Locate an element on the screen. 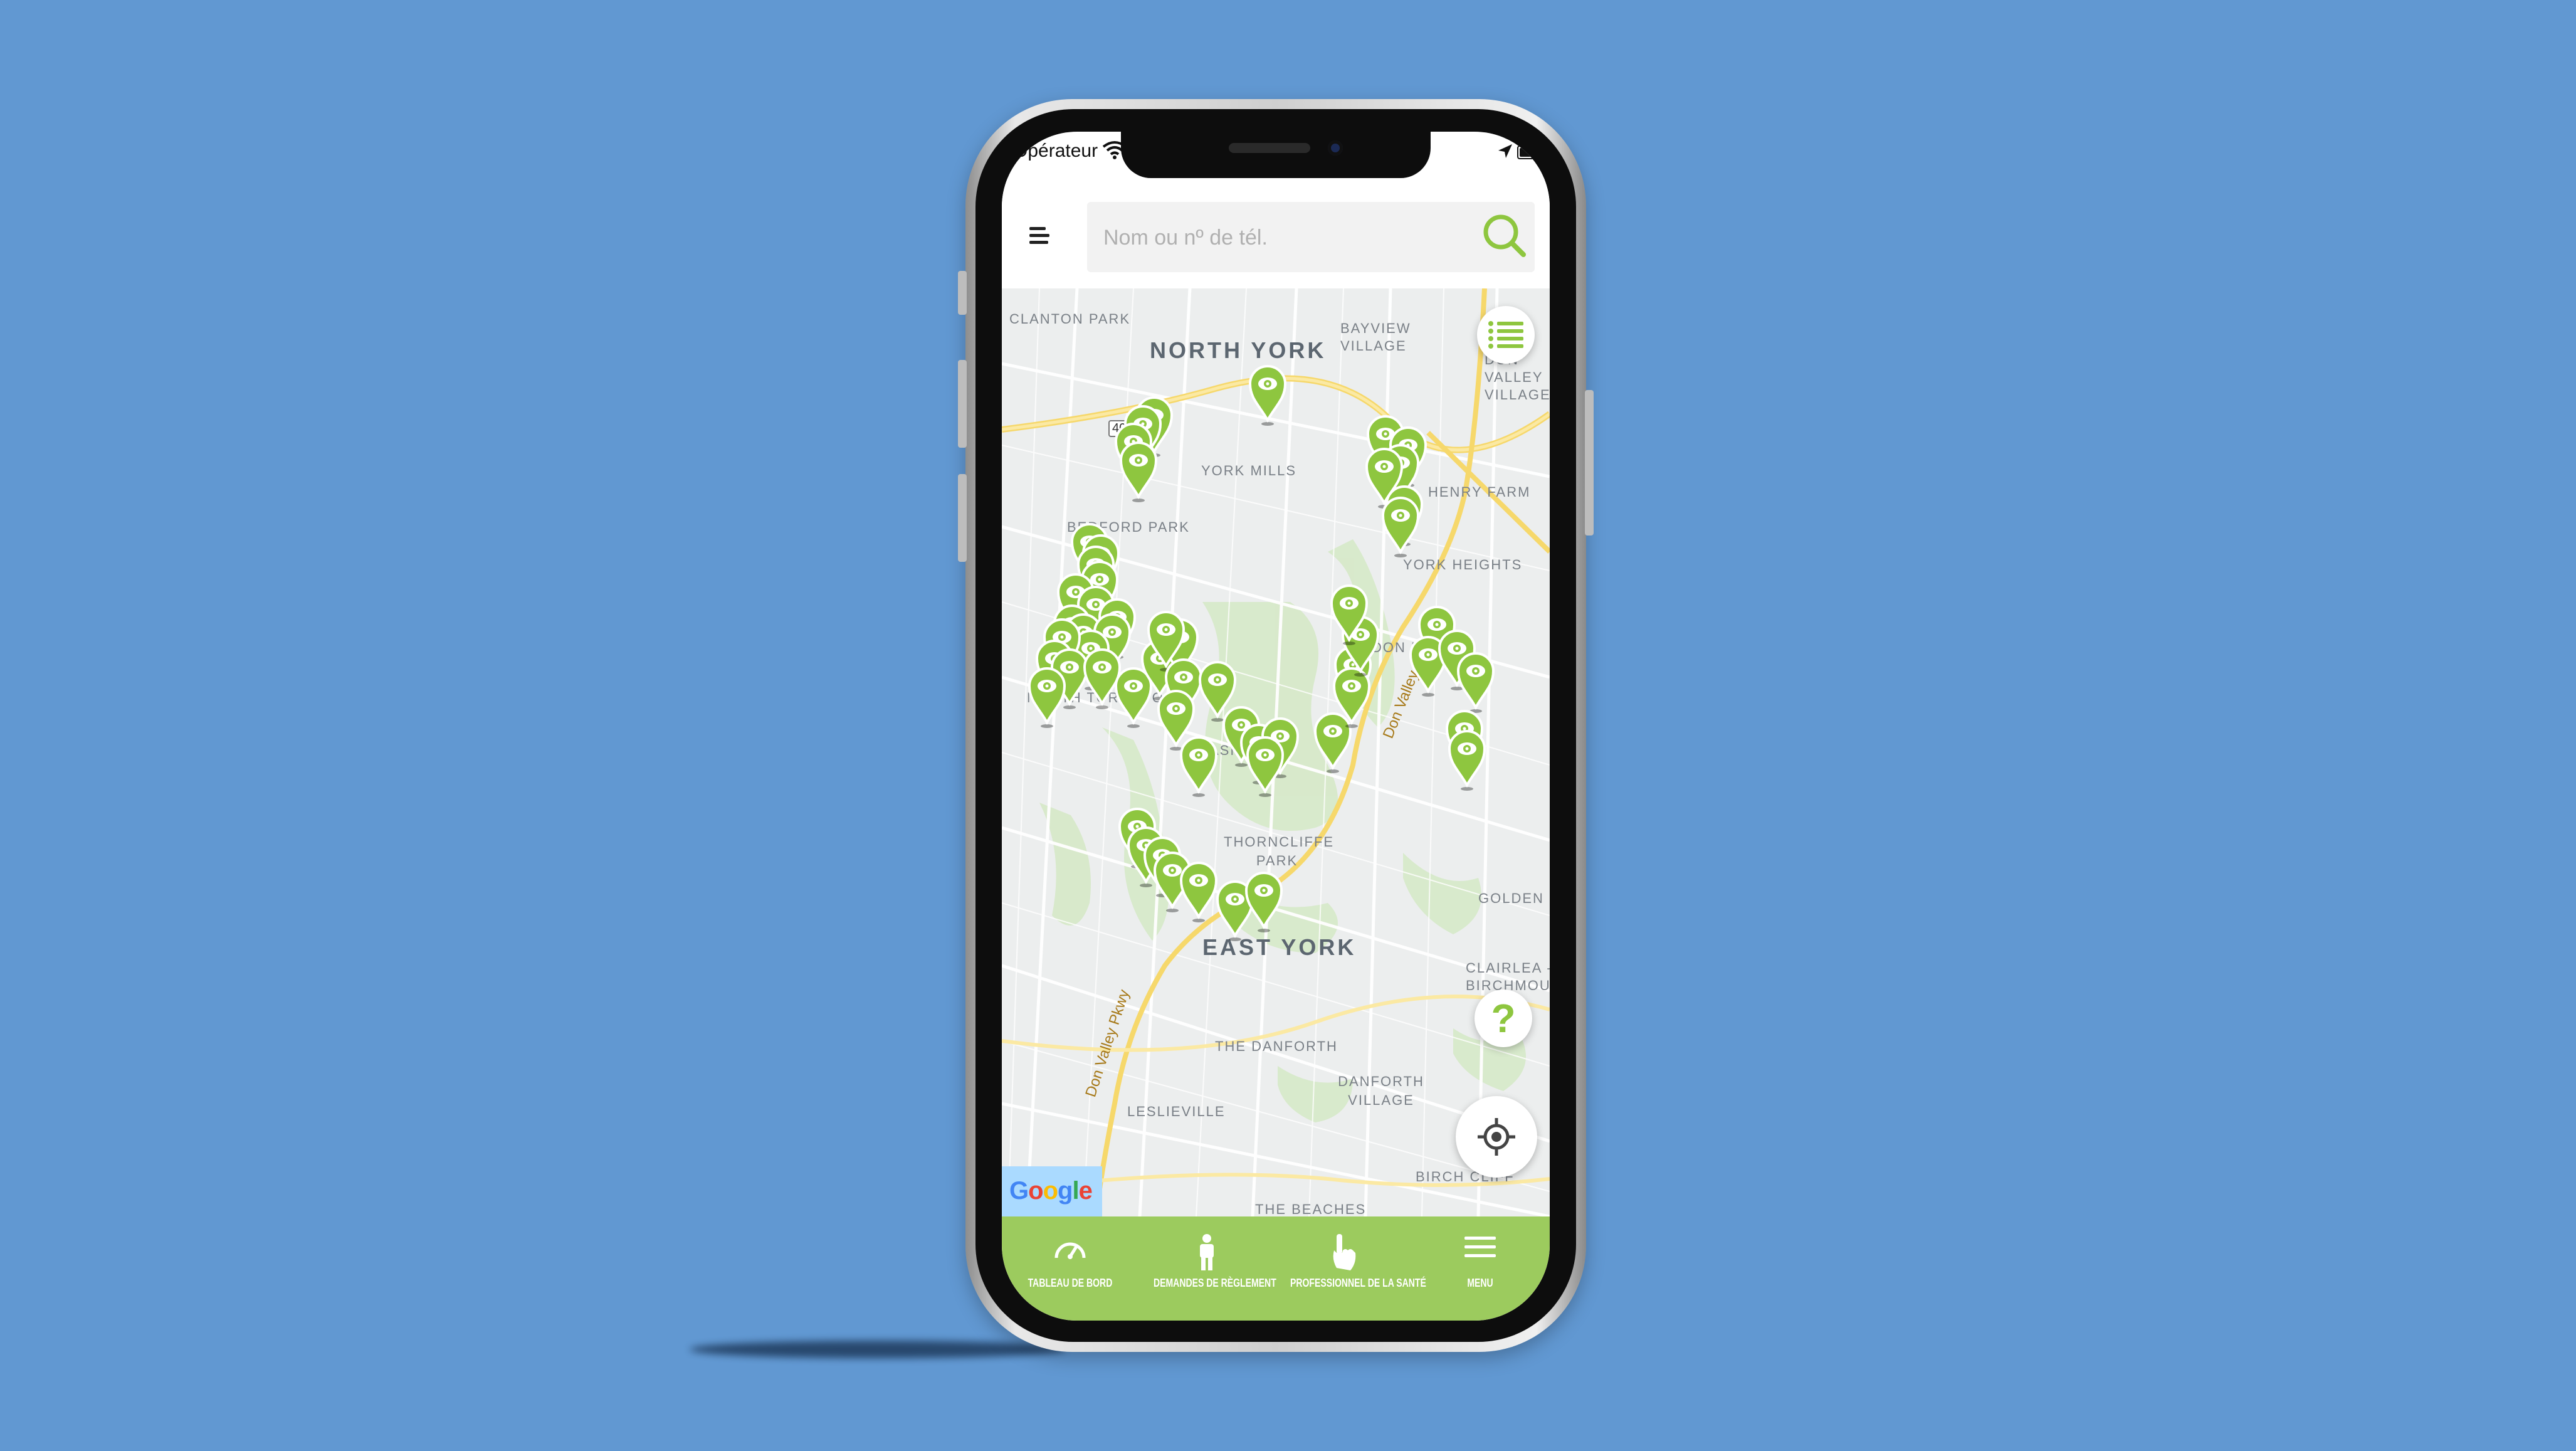 The image size is (2576, 1451). list-icon is located at coordinates (1505, 335).